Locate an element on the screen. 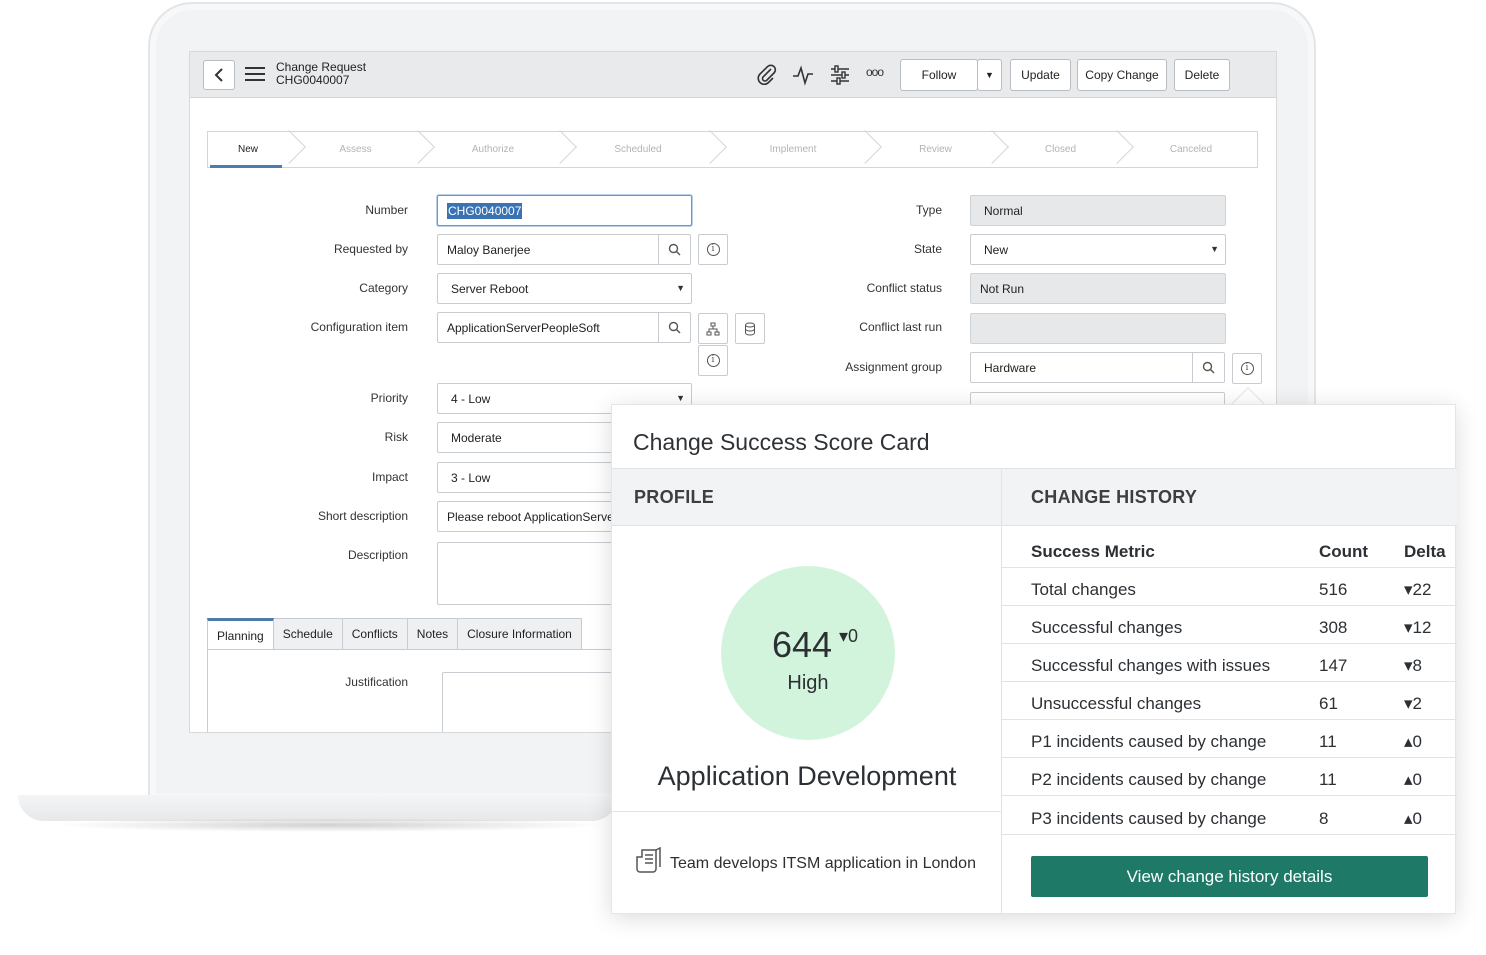 This screenshot has height=955, width=1486. impact-value: 3 - Low is located at coordinates (471, 477).